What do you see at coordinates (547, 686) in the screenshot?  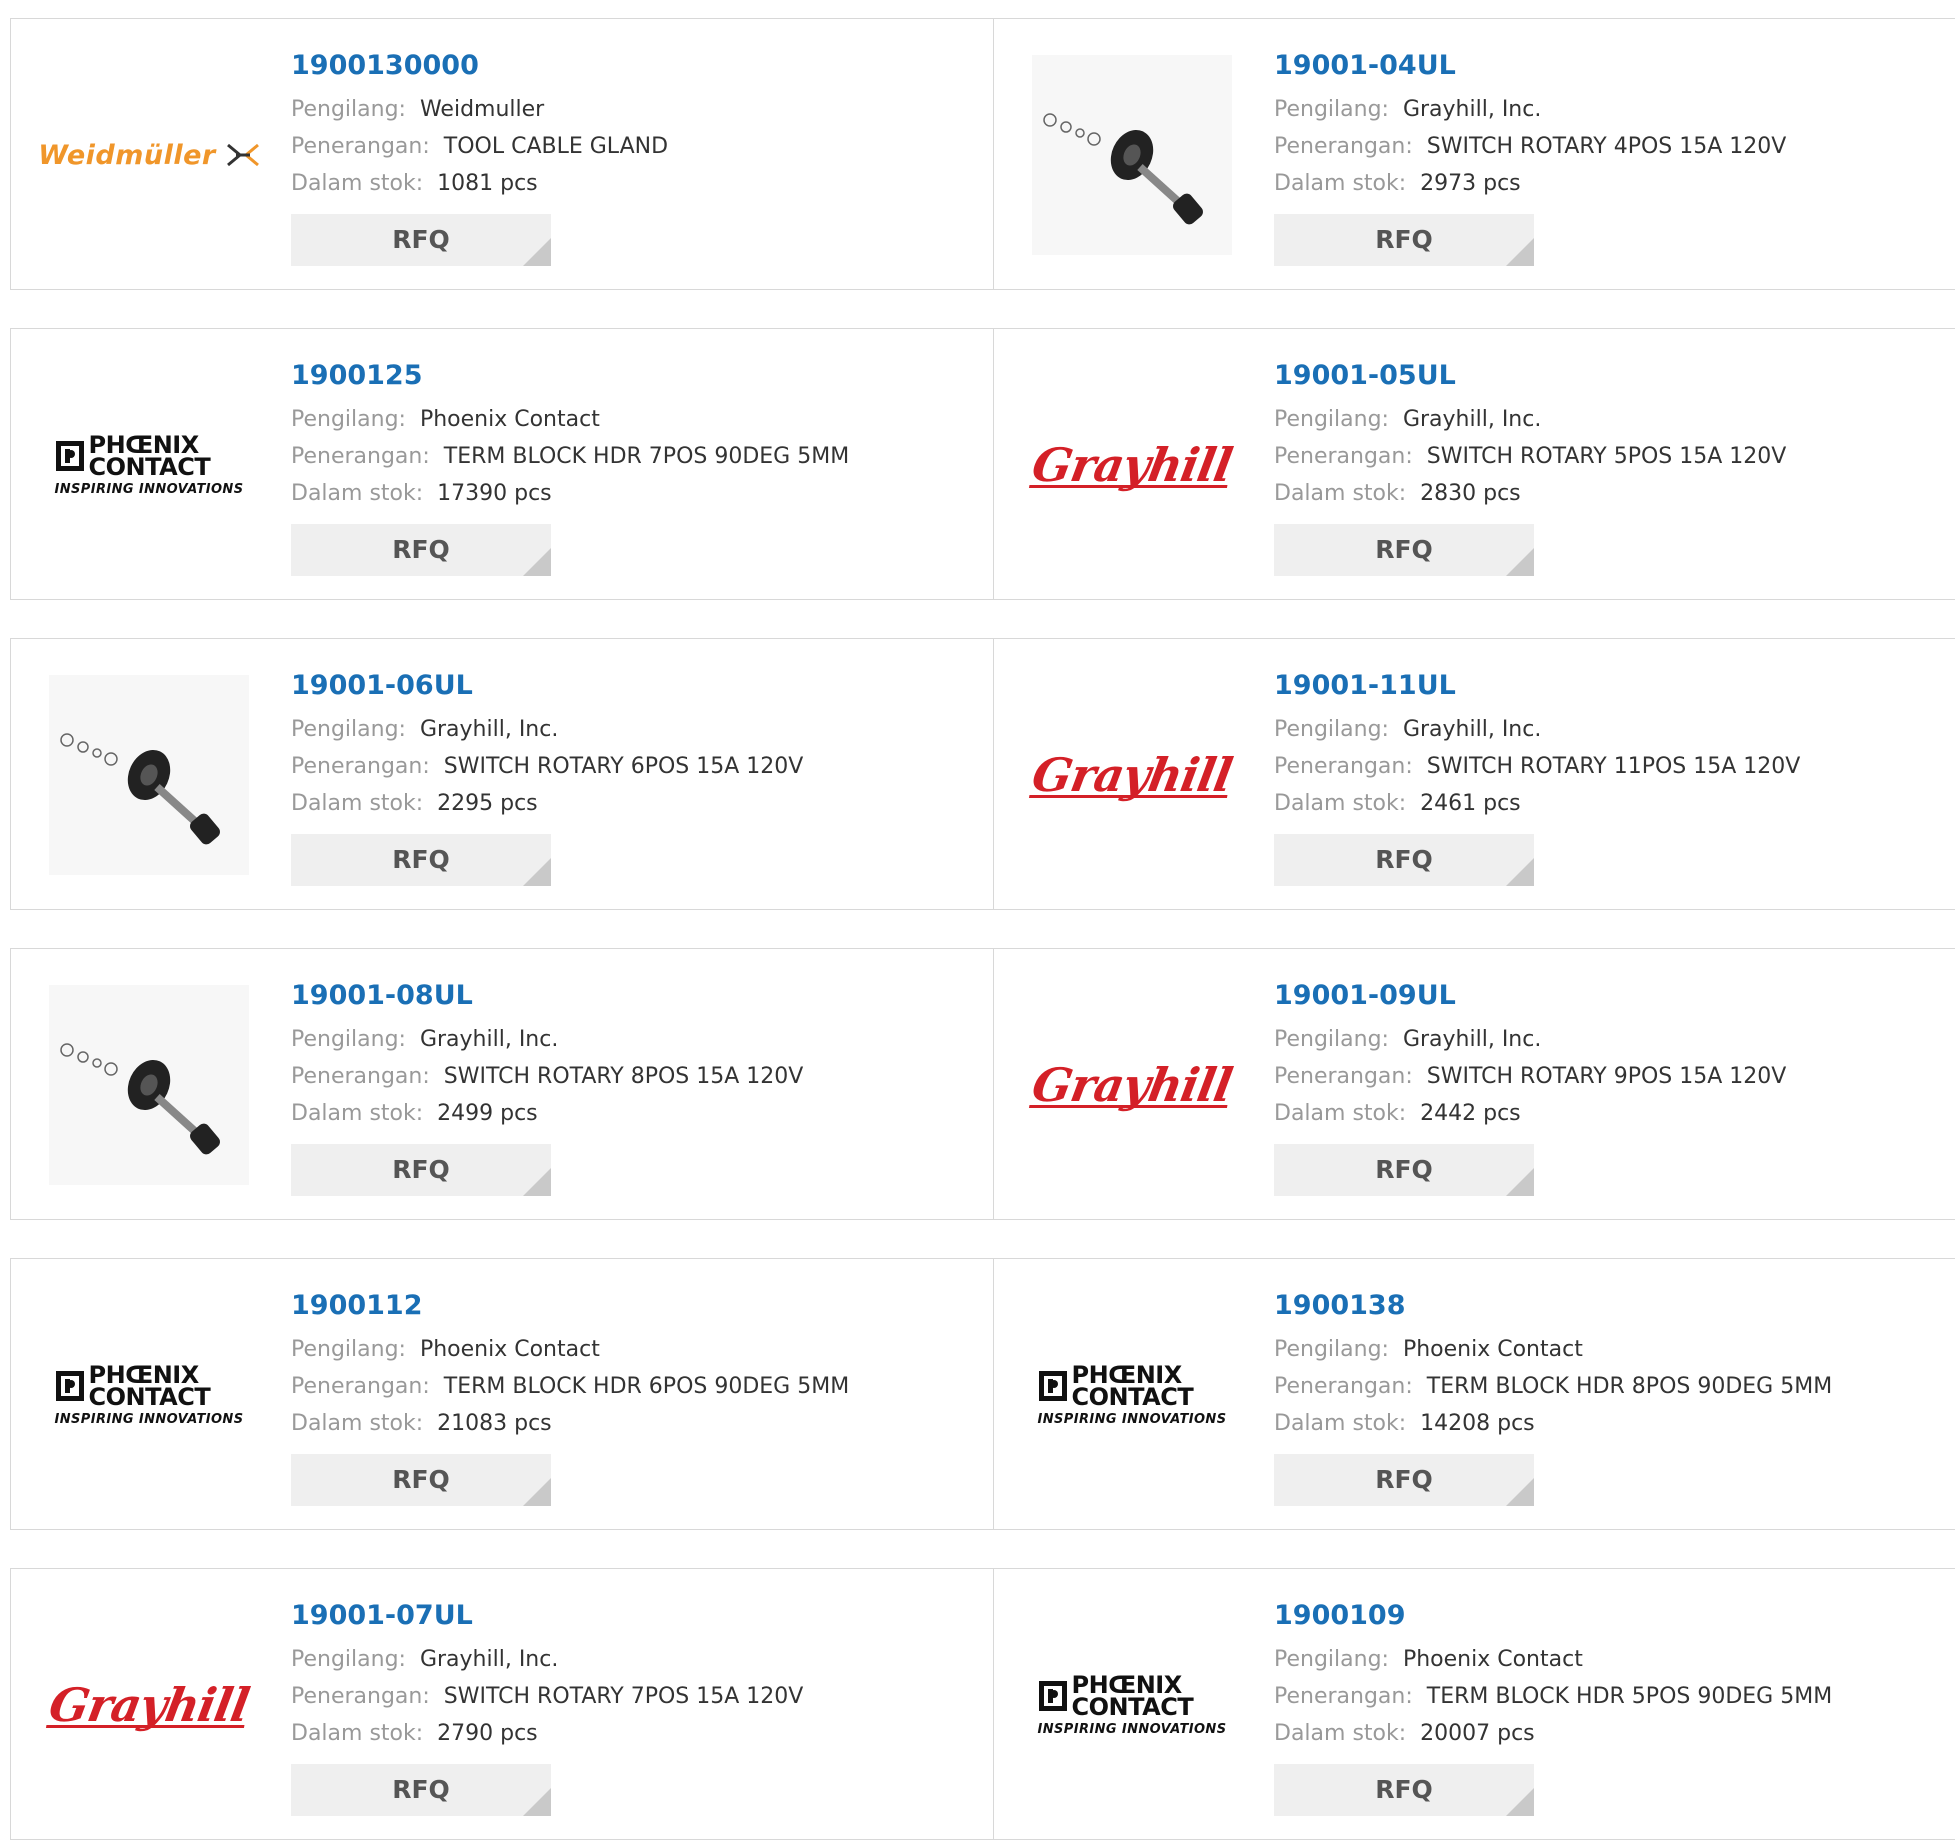 I see `part-number-link: 19001-06UL` at bounding box center [547, 686].